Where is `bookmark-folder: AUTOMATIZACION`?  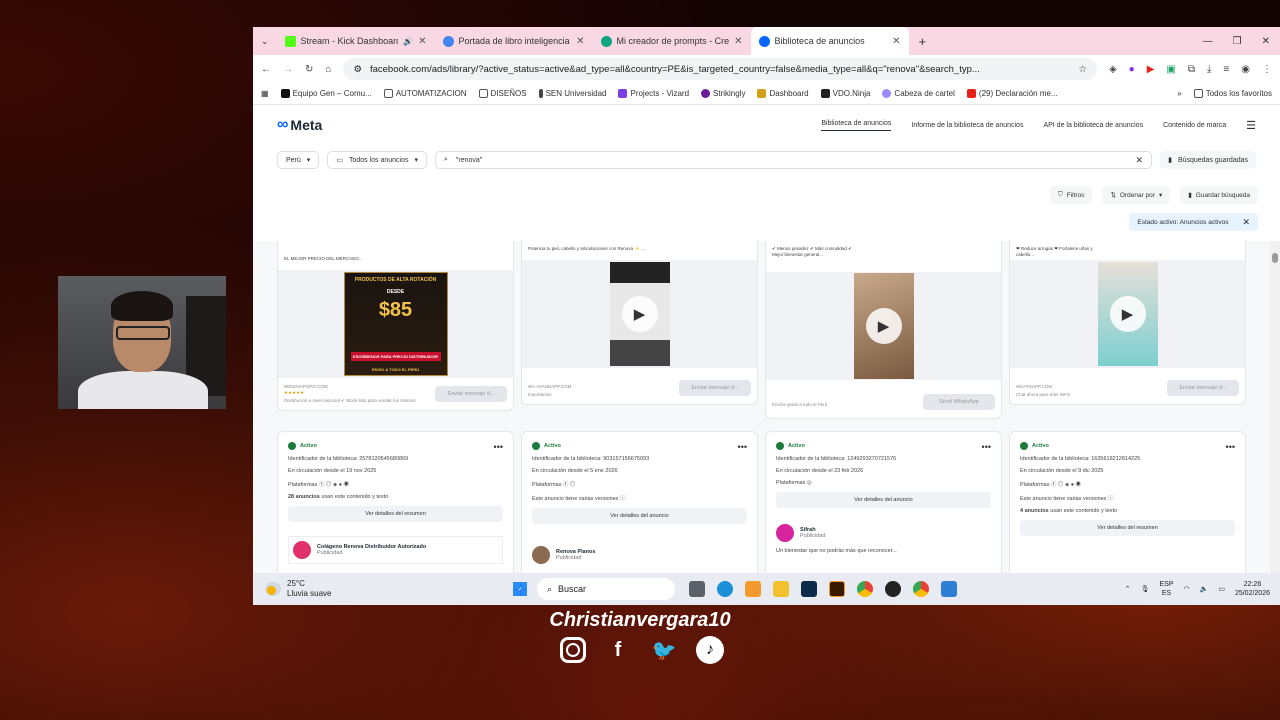
bookmark-folder: AUTOMATIZACION is located at coordinates (425, 93).